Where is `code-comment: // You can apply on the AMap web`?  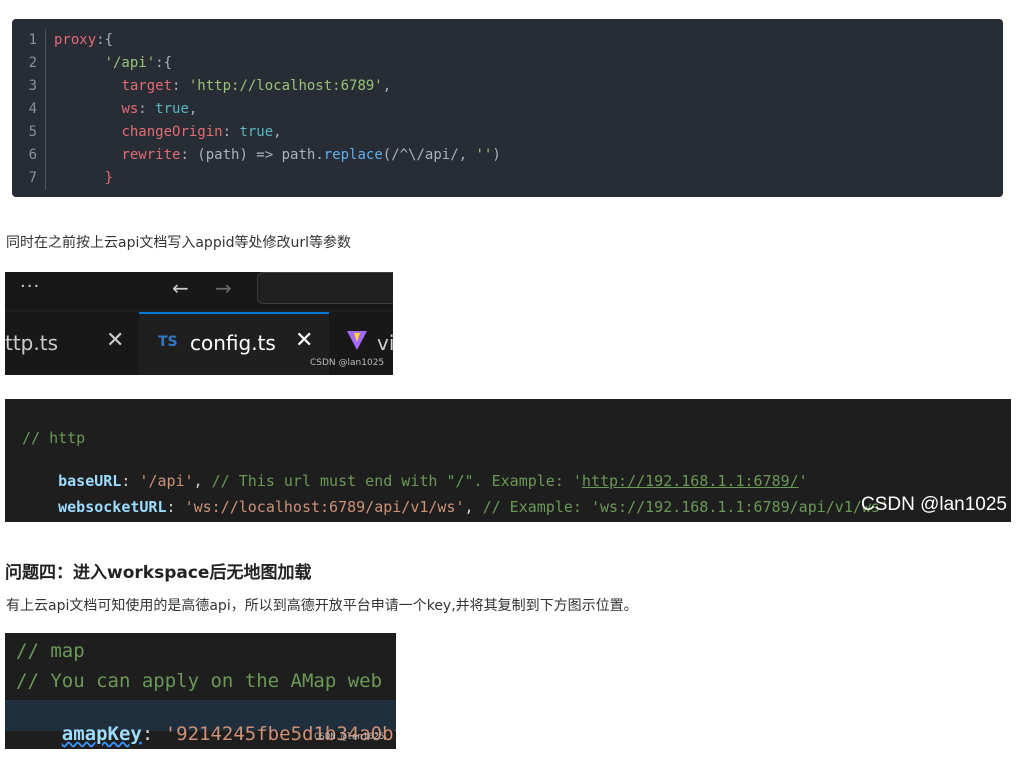
code-comment: // You can apply on the AMap web is located at coordinates (199, 681).